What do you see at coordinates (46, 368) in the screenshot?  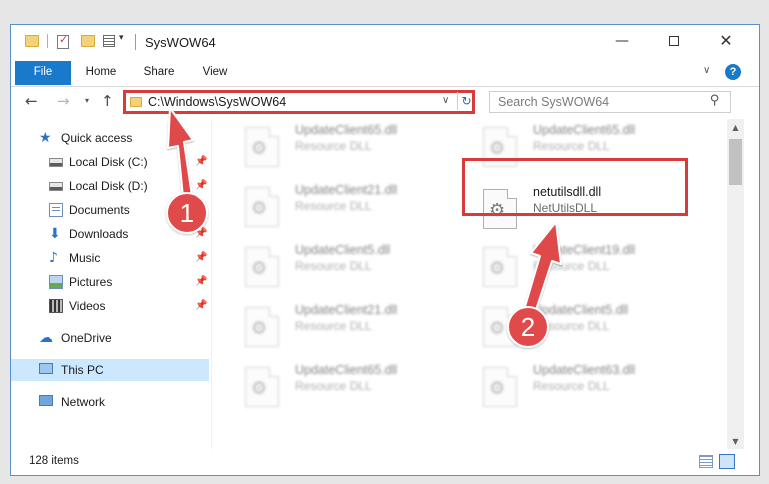 I see `pc-icon` at bounding box center [46, 368].